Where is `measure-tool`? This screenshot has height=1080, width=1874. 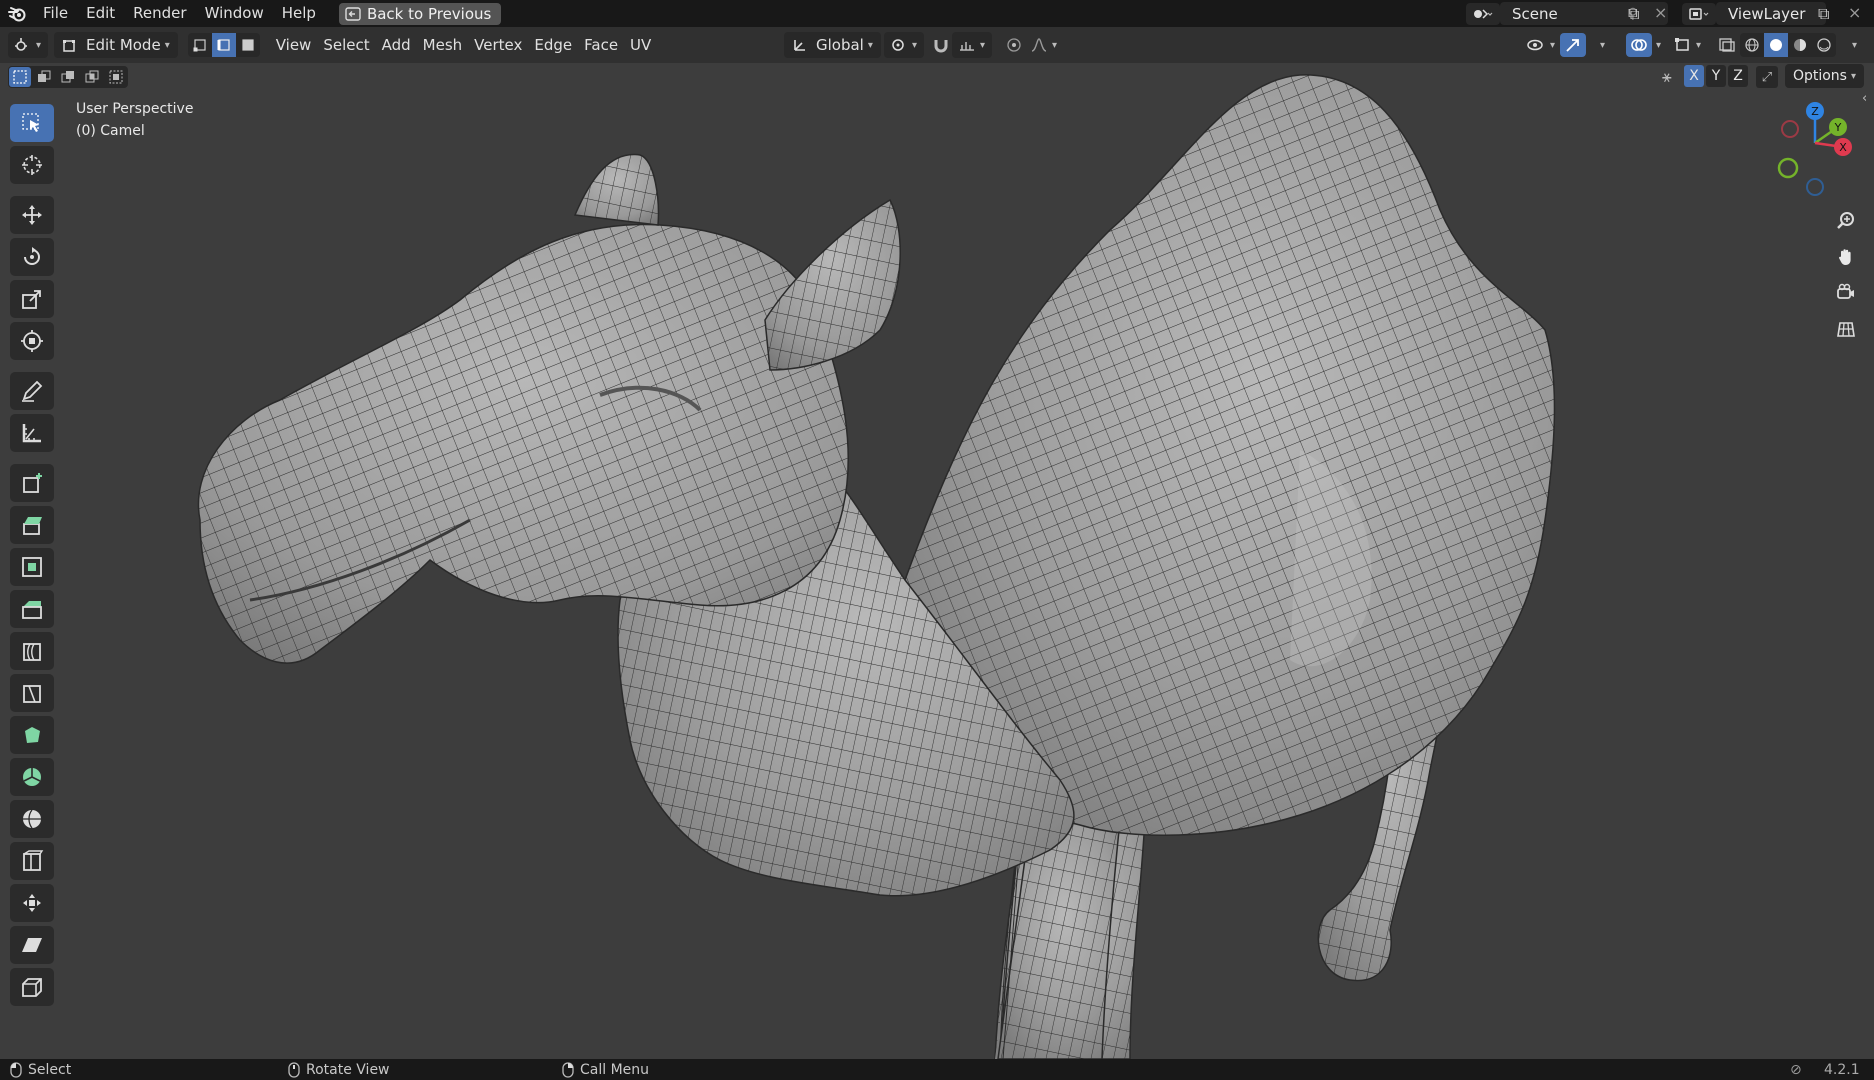
measure-tool is located at coordinates (31, 433).